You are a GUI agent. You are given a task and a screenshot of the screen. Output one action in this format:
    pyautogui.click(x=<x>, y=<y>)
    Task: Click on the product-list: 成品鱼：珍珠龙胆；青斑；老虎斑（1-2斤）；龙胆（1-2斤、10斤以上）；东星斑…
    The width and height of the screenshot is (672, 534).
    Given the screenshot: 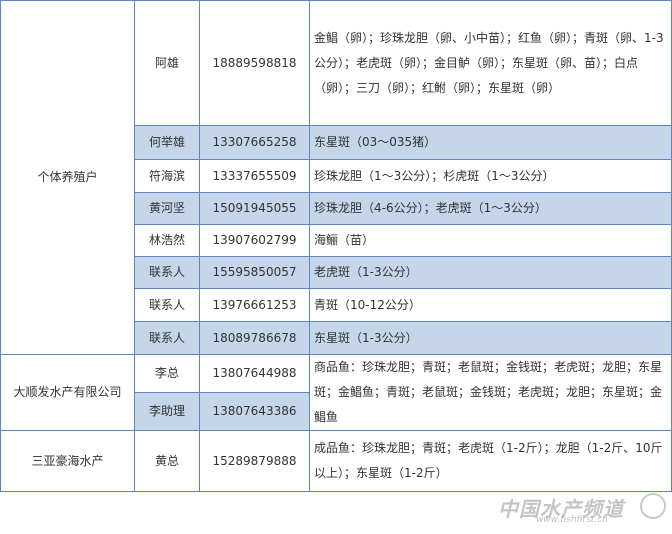 What is the action you would take?
    pyautogui.click(x=490, y=461)
    